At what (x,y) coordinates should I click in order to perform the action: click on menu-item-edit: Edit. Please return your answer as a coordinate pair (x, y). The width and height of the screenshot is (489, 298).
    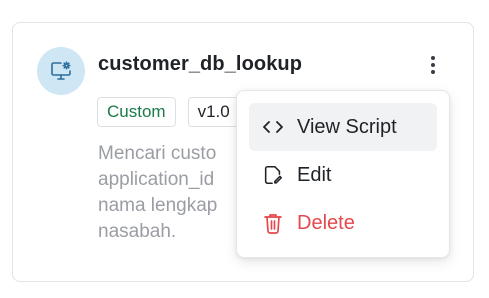
    Looking at the image, I should click on (343, 175).